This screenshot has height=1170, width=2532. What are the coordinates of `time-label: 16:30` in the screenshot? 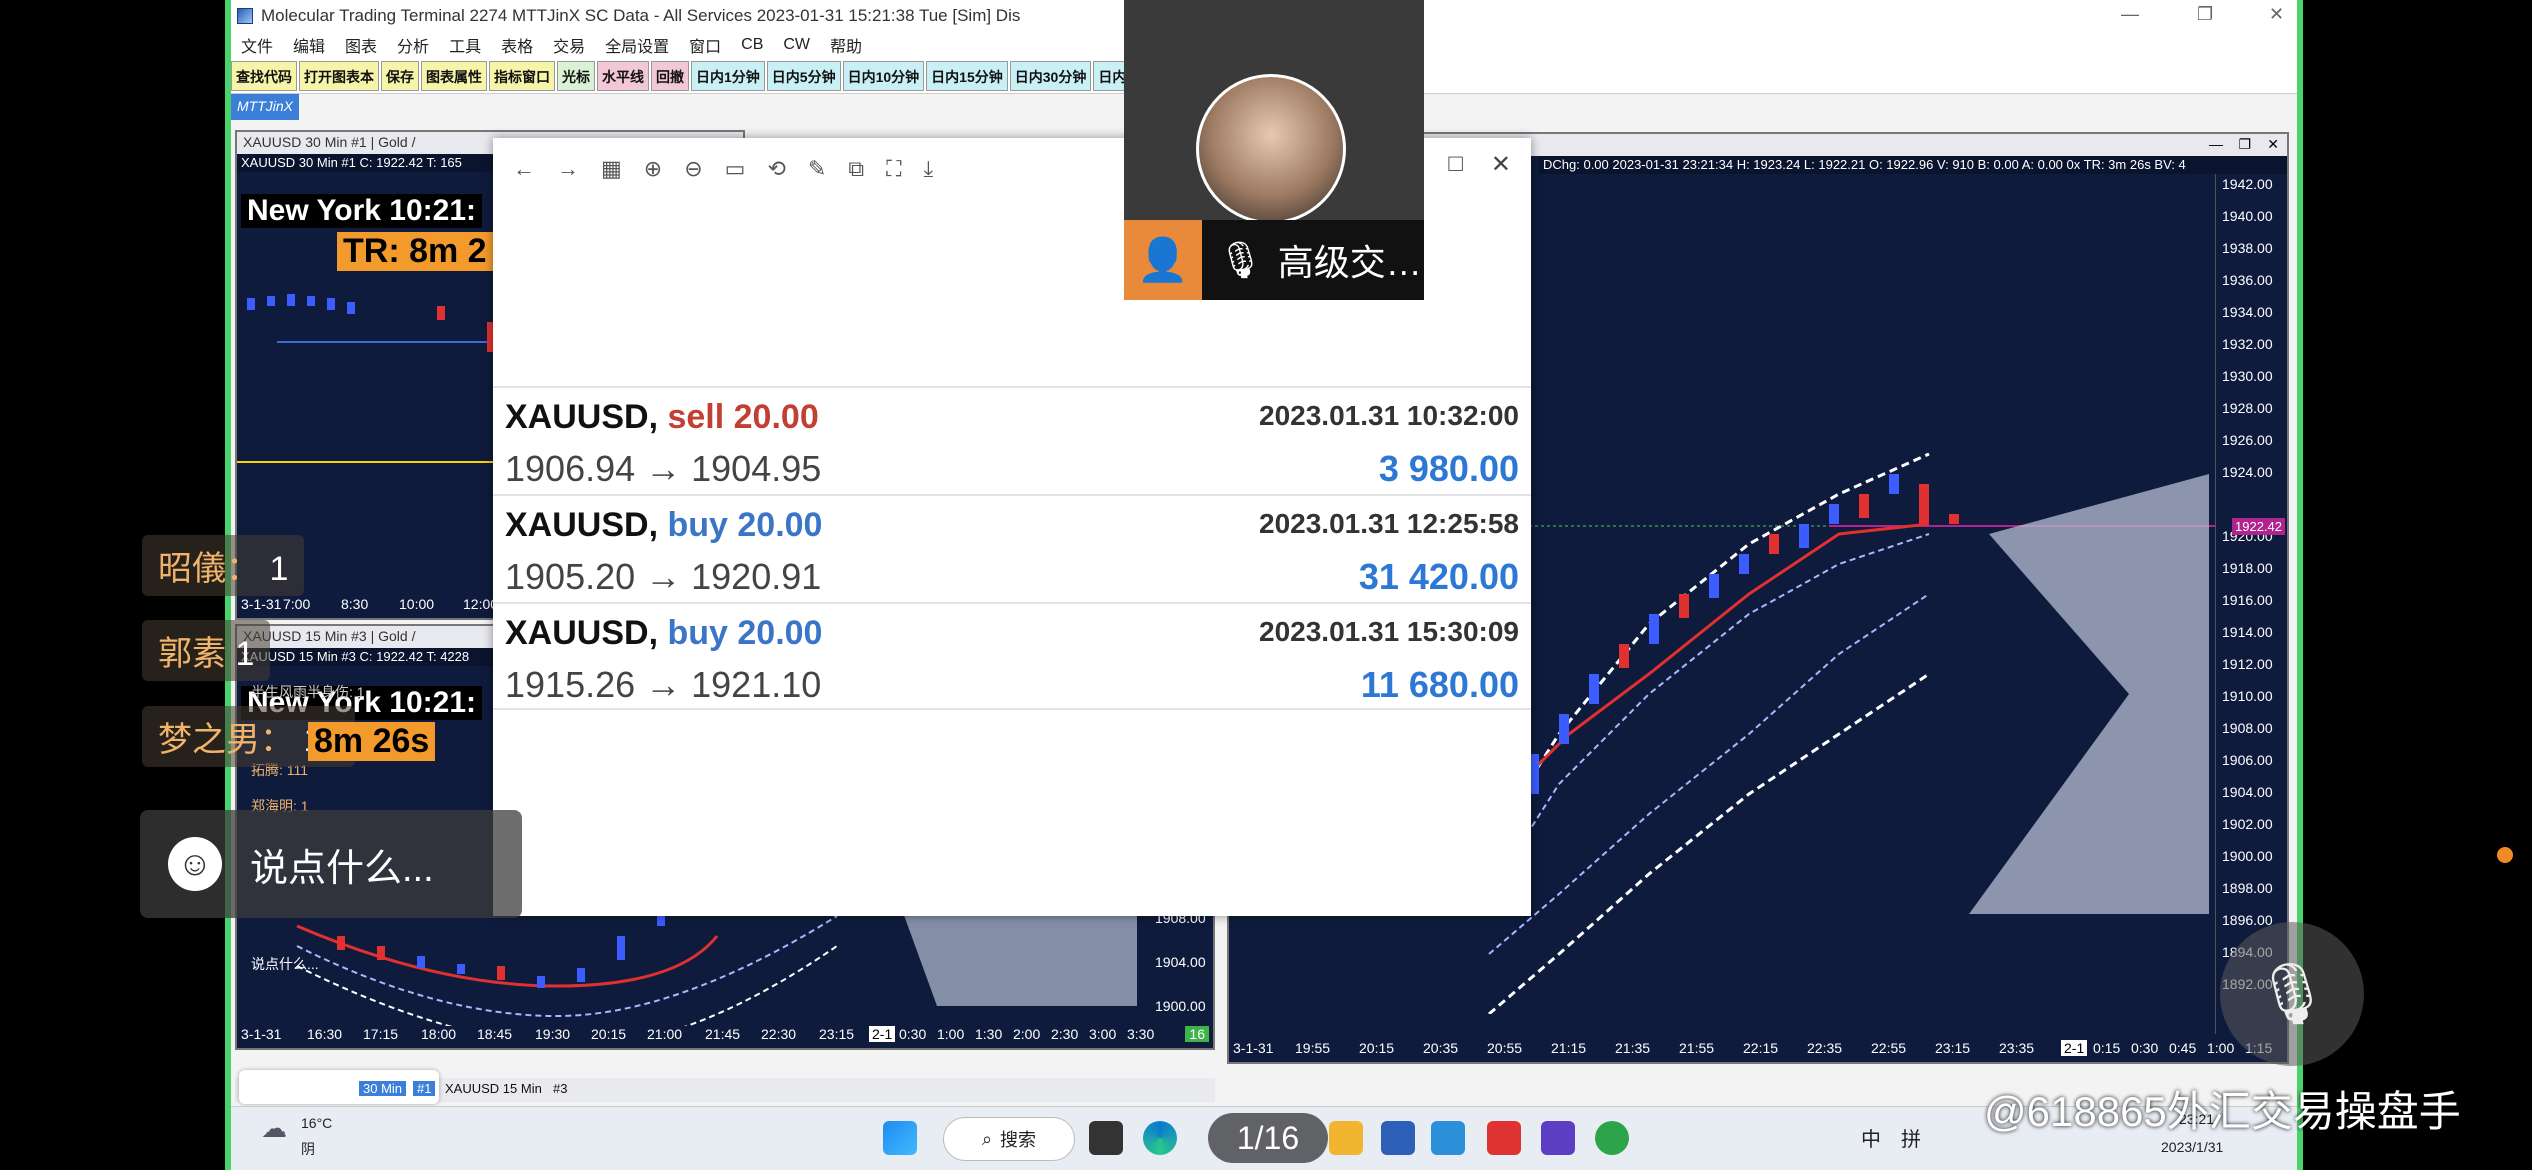 It's located at (325, 1034).